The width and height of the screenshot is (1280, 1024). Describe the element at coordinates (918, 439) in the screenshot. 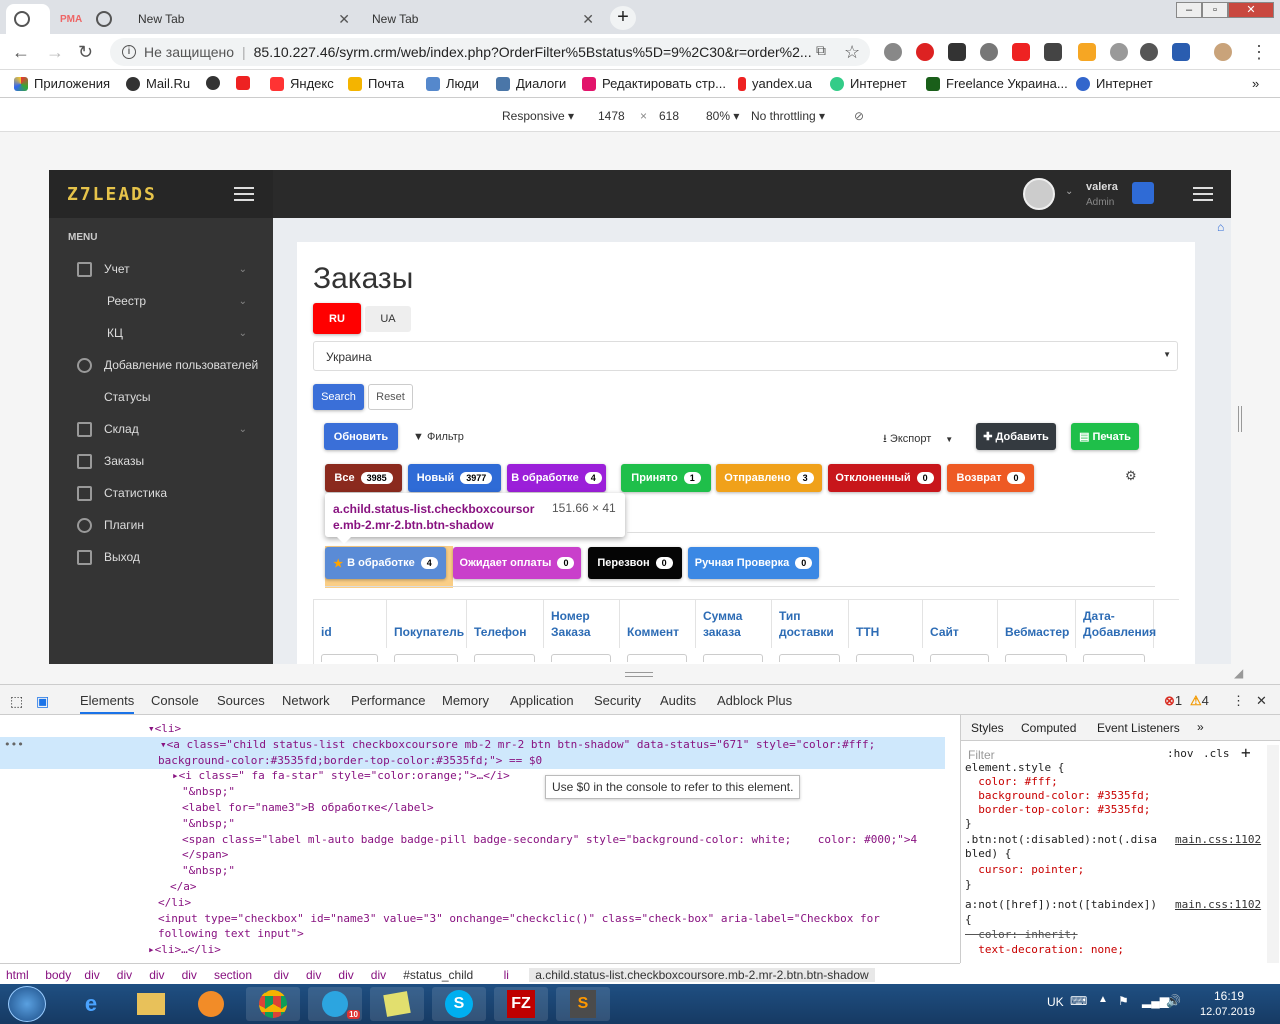

I see `export-button: ⭳ Экспорт ▼` at that location.